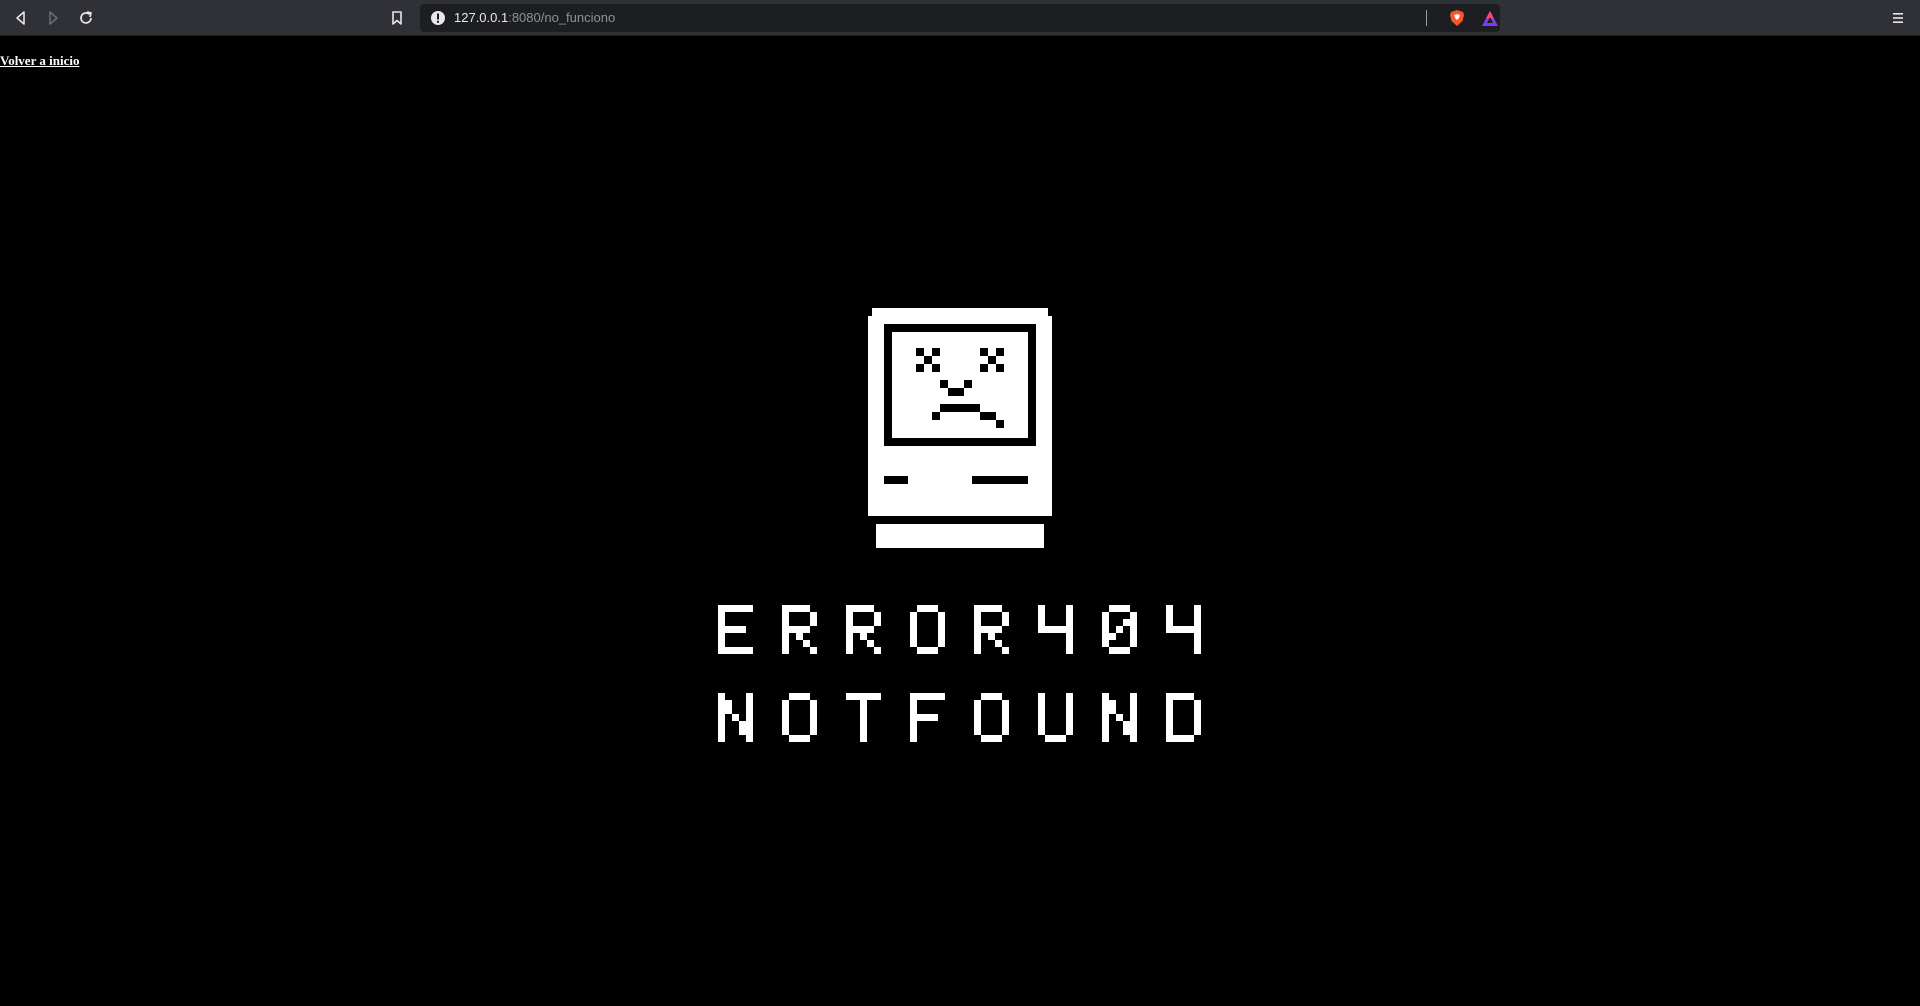 This screenshot has width=1920, height=1006. What do you see at coordinates (1457, 18) in the screenshot?
I see `brave-shields-icon` at bounding box center [1457, 18].